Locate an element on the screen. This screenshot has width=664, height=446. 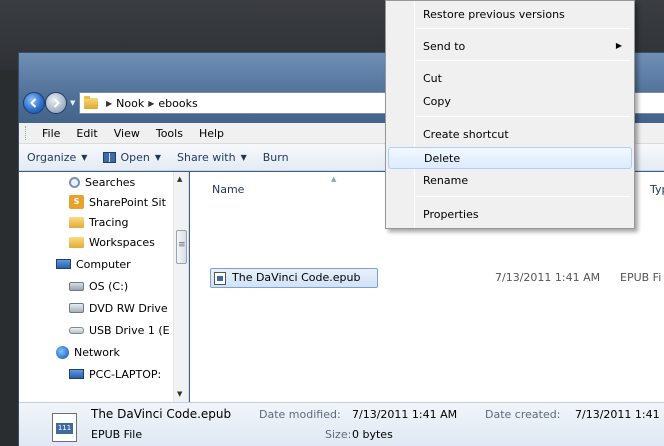
menu-item-send-to: Send to ▶ is located at coordinates (510, 46).